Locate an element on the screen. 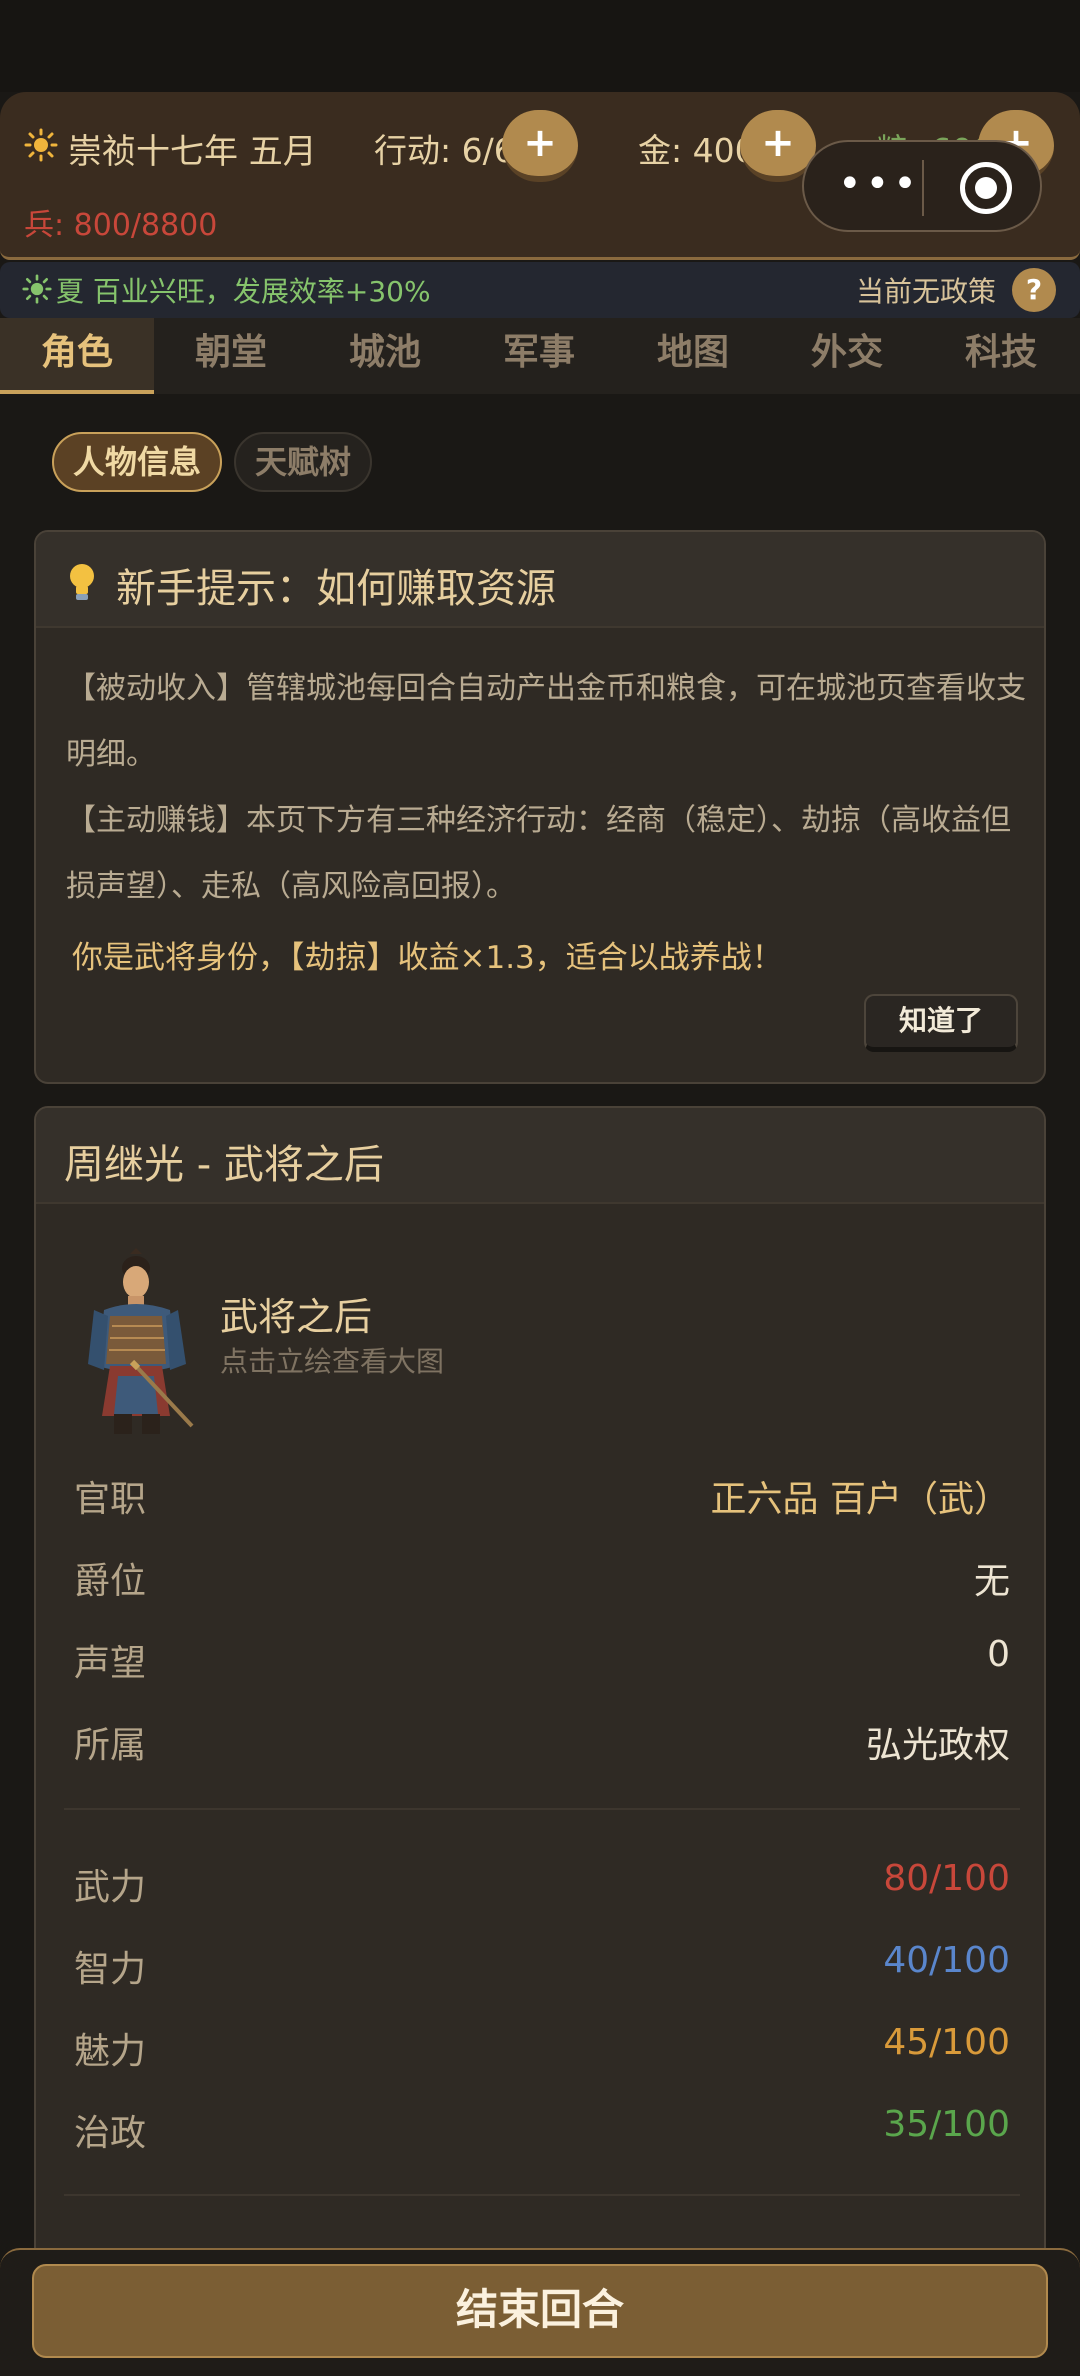 The width and height of the screenshot is (1080, 2376). date-text: 崇祯十七年 五月 is located at coordinates (192, 152).